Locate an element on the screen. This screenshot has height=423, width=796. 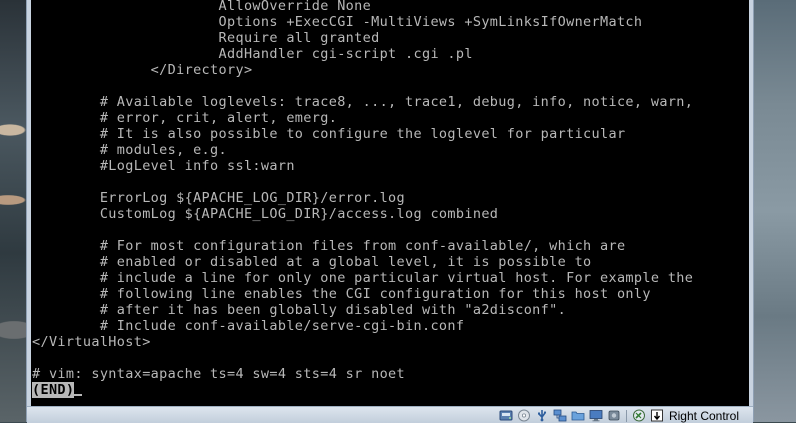
status-icons-group: Right Control is located at coordinates (618, 415).